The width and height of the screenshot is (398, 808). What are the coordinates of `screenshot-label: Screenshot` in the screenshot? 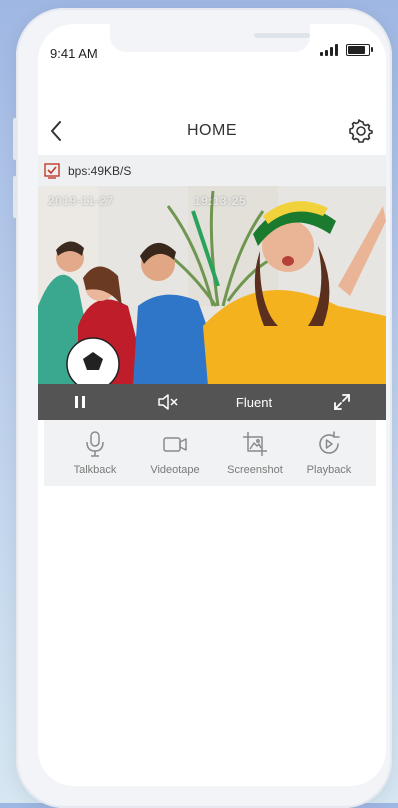 It's located at (255, 470).